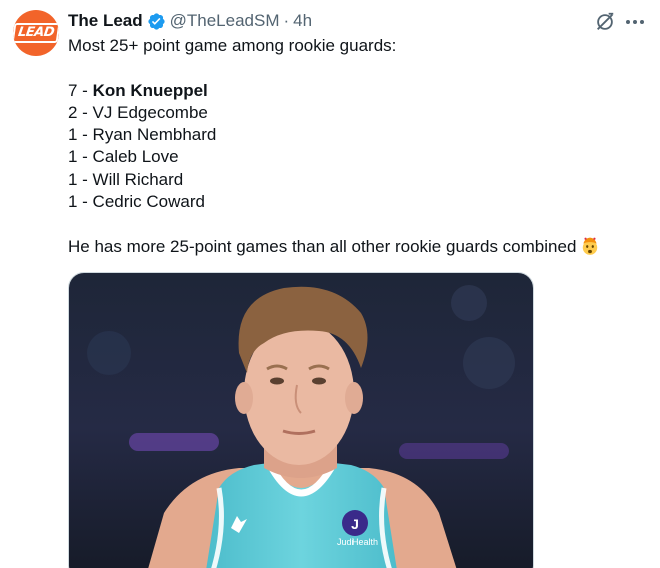 This screenshot has width=660, height=568. I want to click on more-icon, so click(635, 22).